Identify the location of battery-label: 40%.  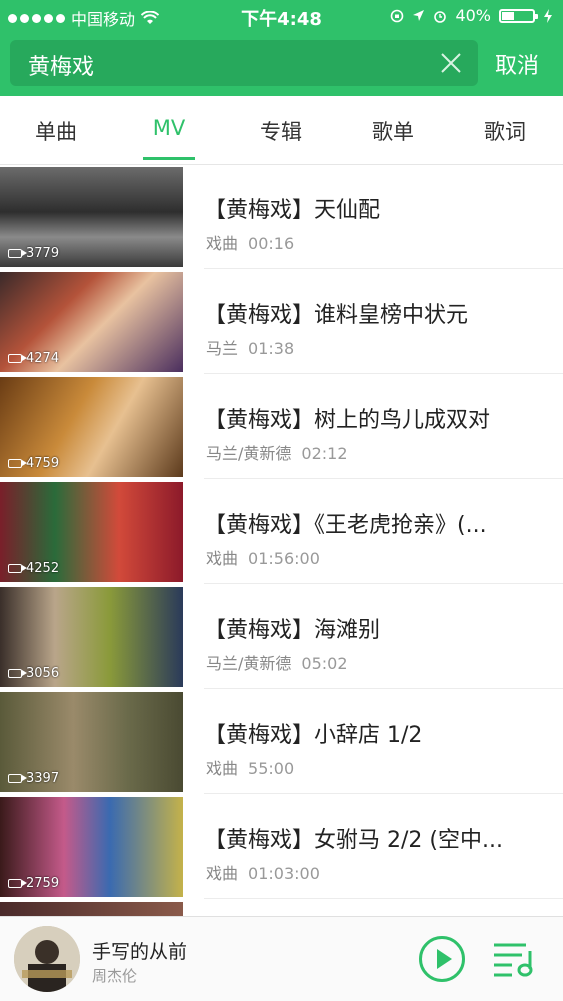
(473, 15).